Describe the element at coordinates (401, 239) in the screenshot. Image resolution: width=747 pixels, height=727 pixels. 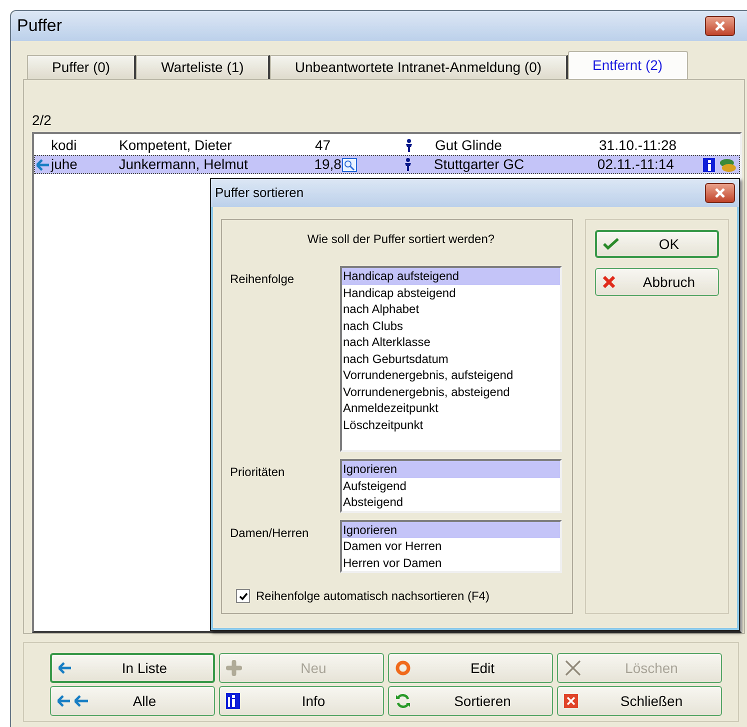
I see `question-text: Wie soll der Puffer sortiert werden?` at that location.